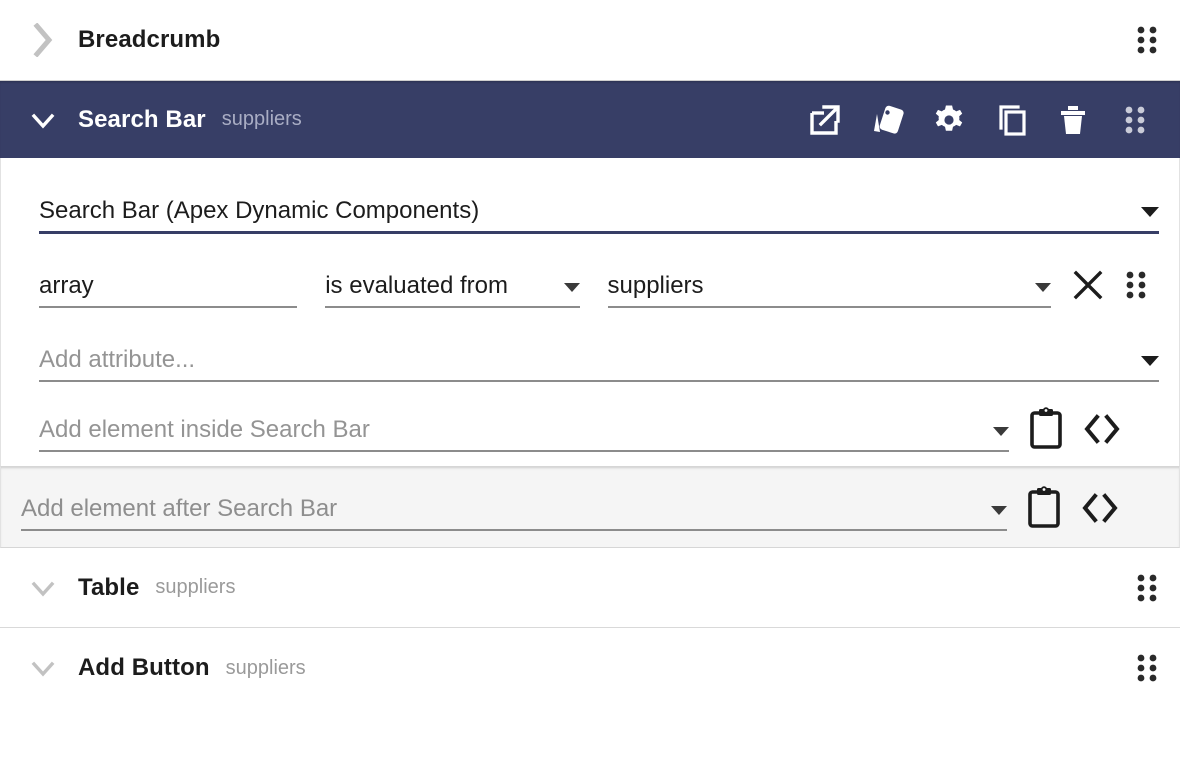 The image size is (1180, 780). I want to click on selected-component-title: Search Bar, so click(142, 119).